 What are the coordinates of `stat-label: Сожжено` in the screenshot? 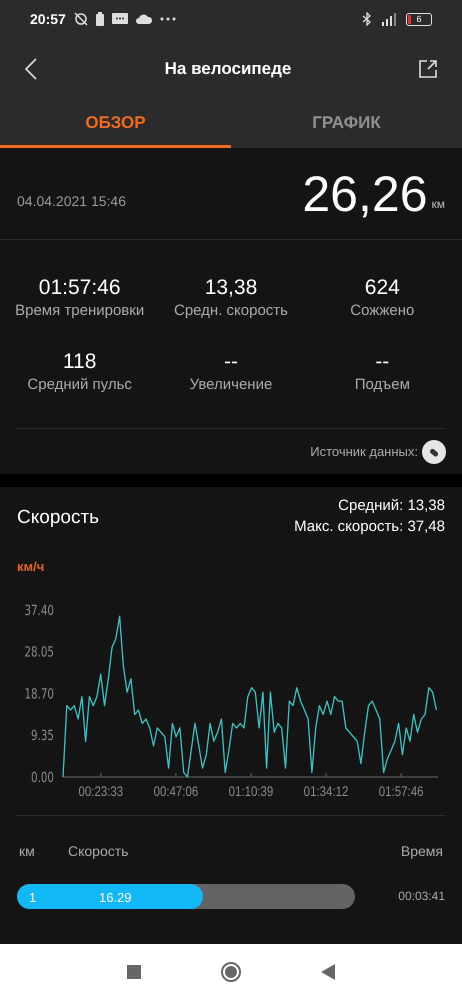 It's located at (382, 311).